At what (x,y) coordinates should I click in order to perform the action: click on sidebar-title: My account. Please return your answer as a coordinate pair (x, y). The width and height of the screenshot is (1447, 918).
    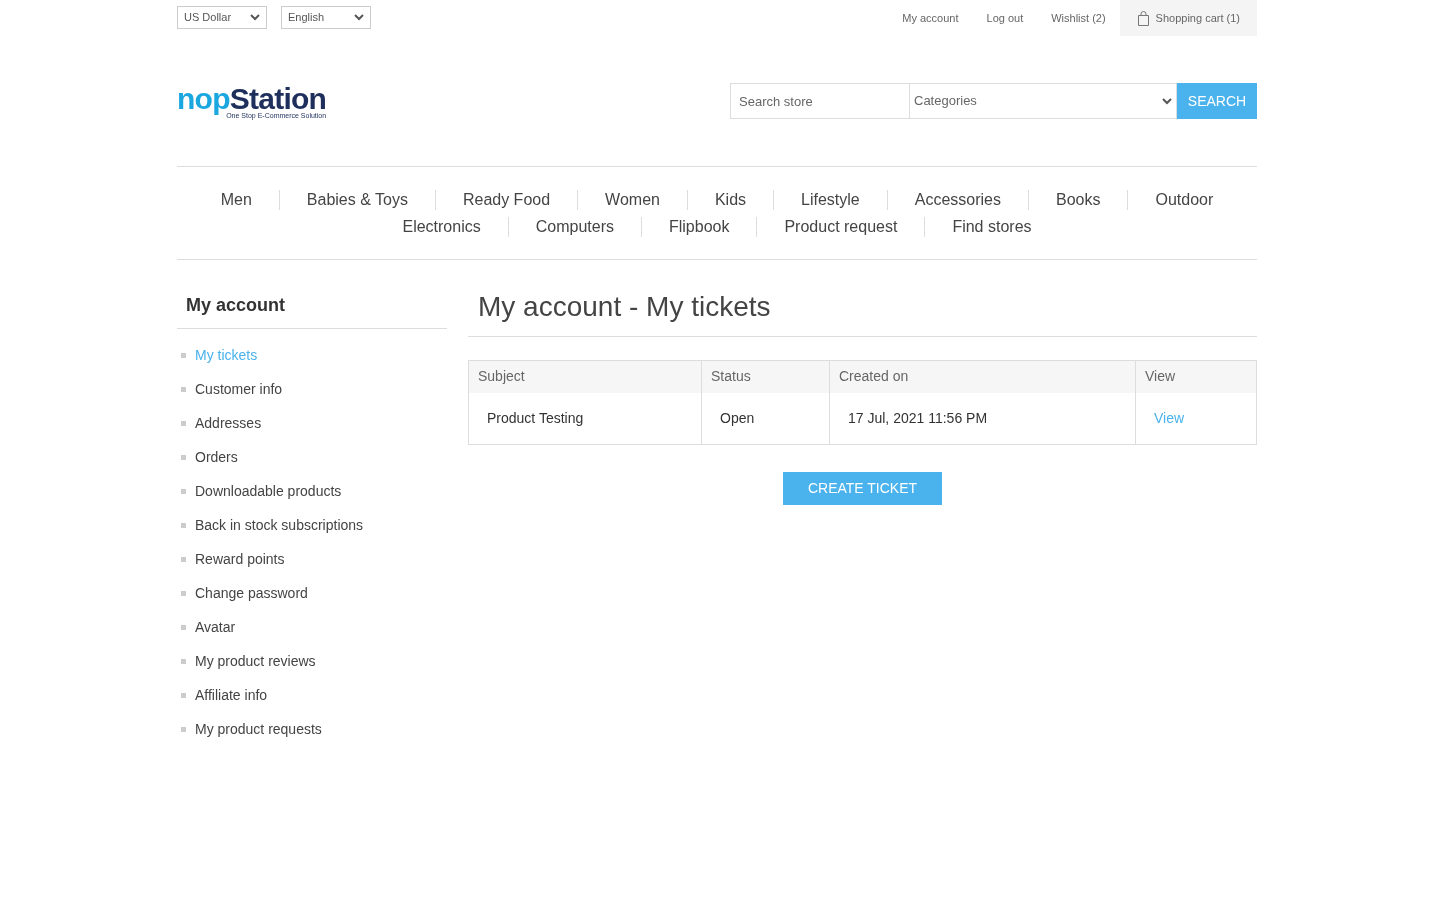
    Looking at the image, I should click on (312, 310).